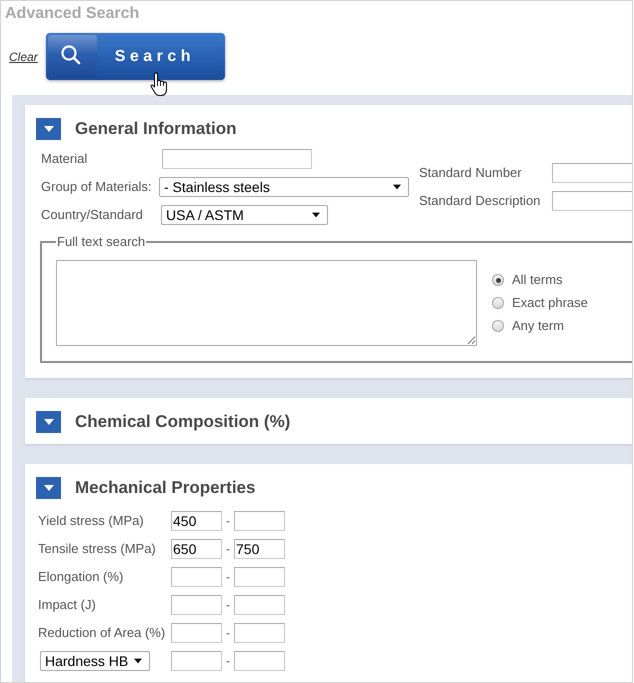 The height and width of the screenshot is (683, 634). I want to click on text-field: 750, so click(259, 549).